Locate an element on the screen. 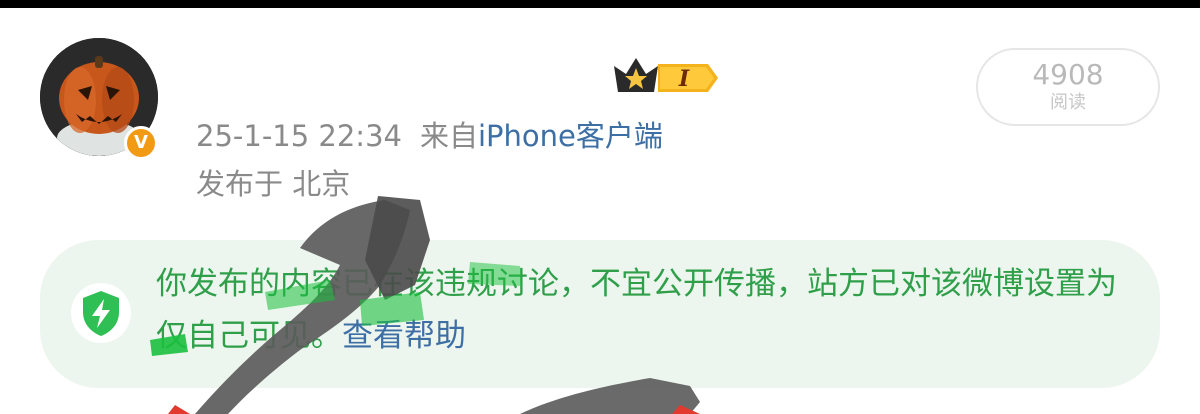  verified-badge: V is located at coordinates (141, 143).